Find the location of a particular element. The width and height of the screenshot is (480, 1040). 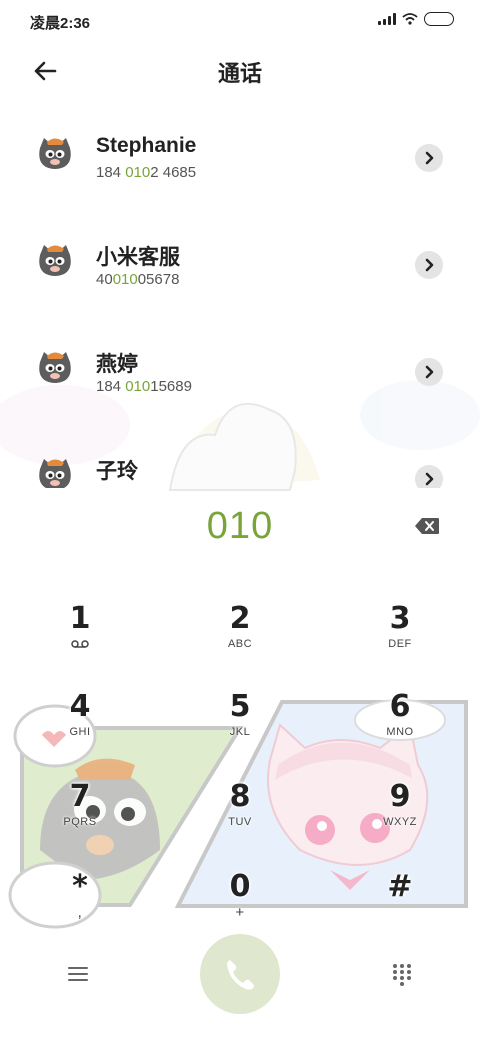

phone-icon is located at coordinates (240, 975).